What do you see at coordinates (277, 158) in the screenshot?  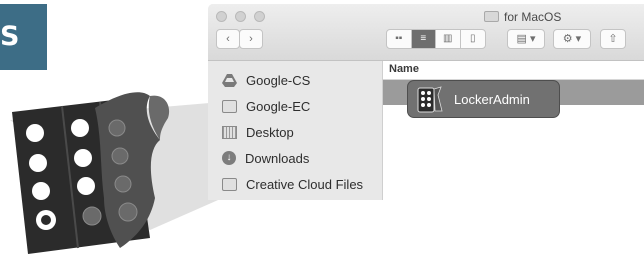 I see `sidebar-item-label: Downloads` at bounding box center [277, 158].